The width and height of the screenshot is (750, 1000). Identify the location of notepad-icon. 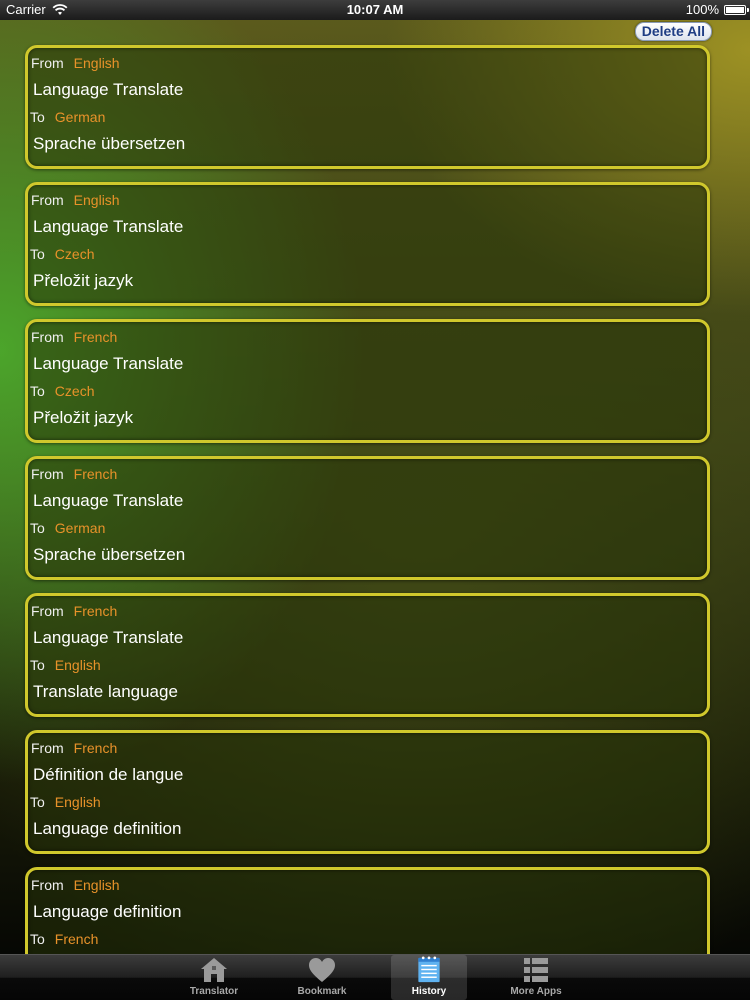
(429, 969).